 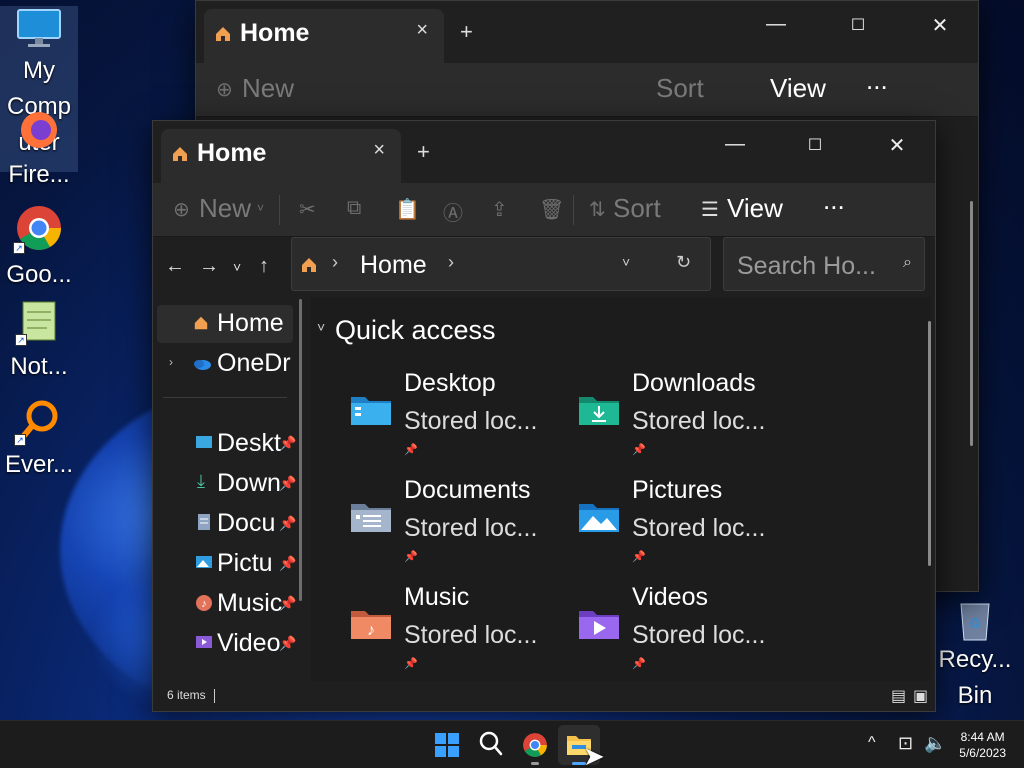 What do you see at coordinates (687, 416) in the screenshot?
I see `quick-access-item-downloads: Downloads Stored loc... 📌` at bounding box center [687, 416].